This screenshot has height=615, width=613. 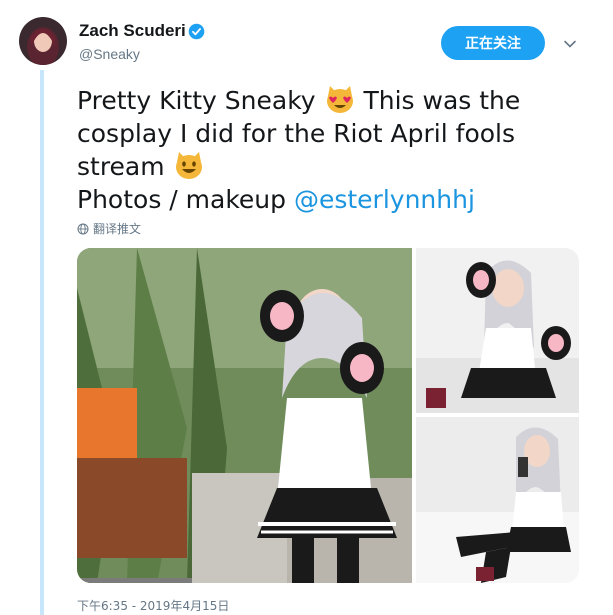 I want to click on verified-badge-icon, so click(x=196, y=31).